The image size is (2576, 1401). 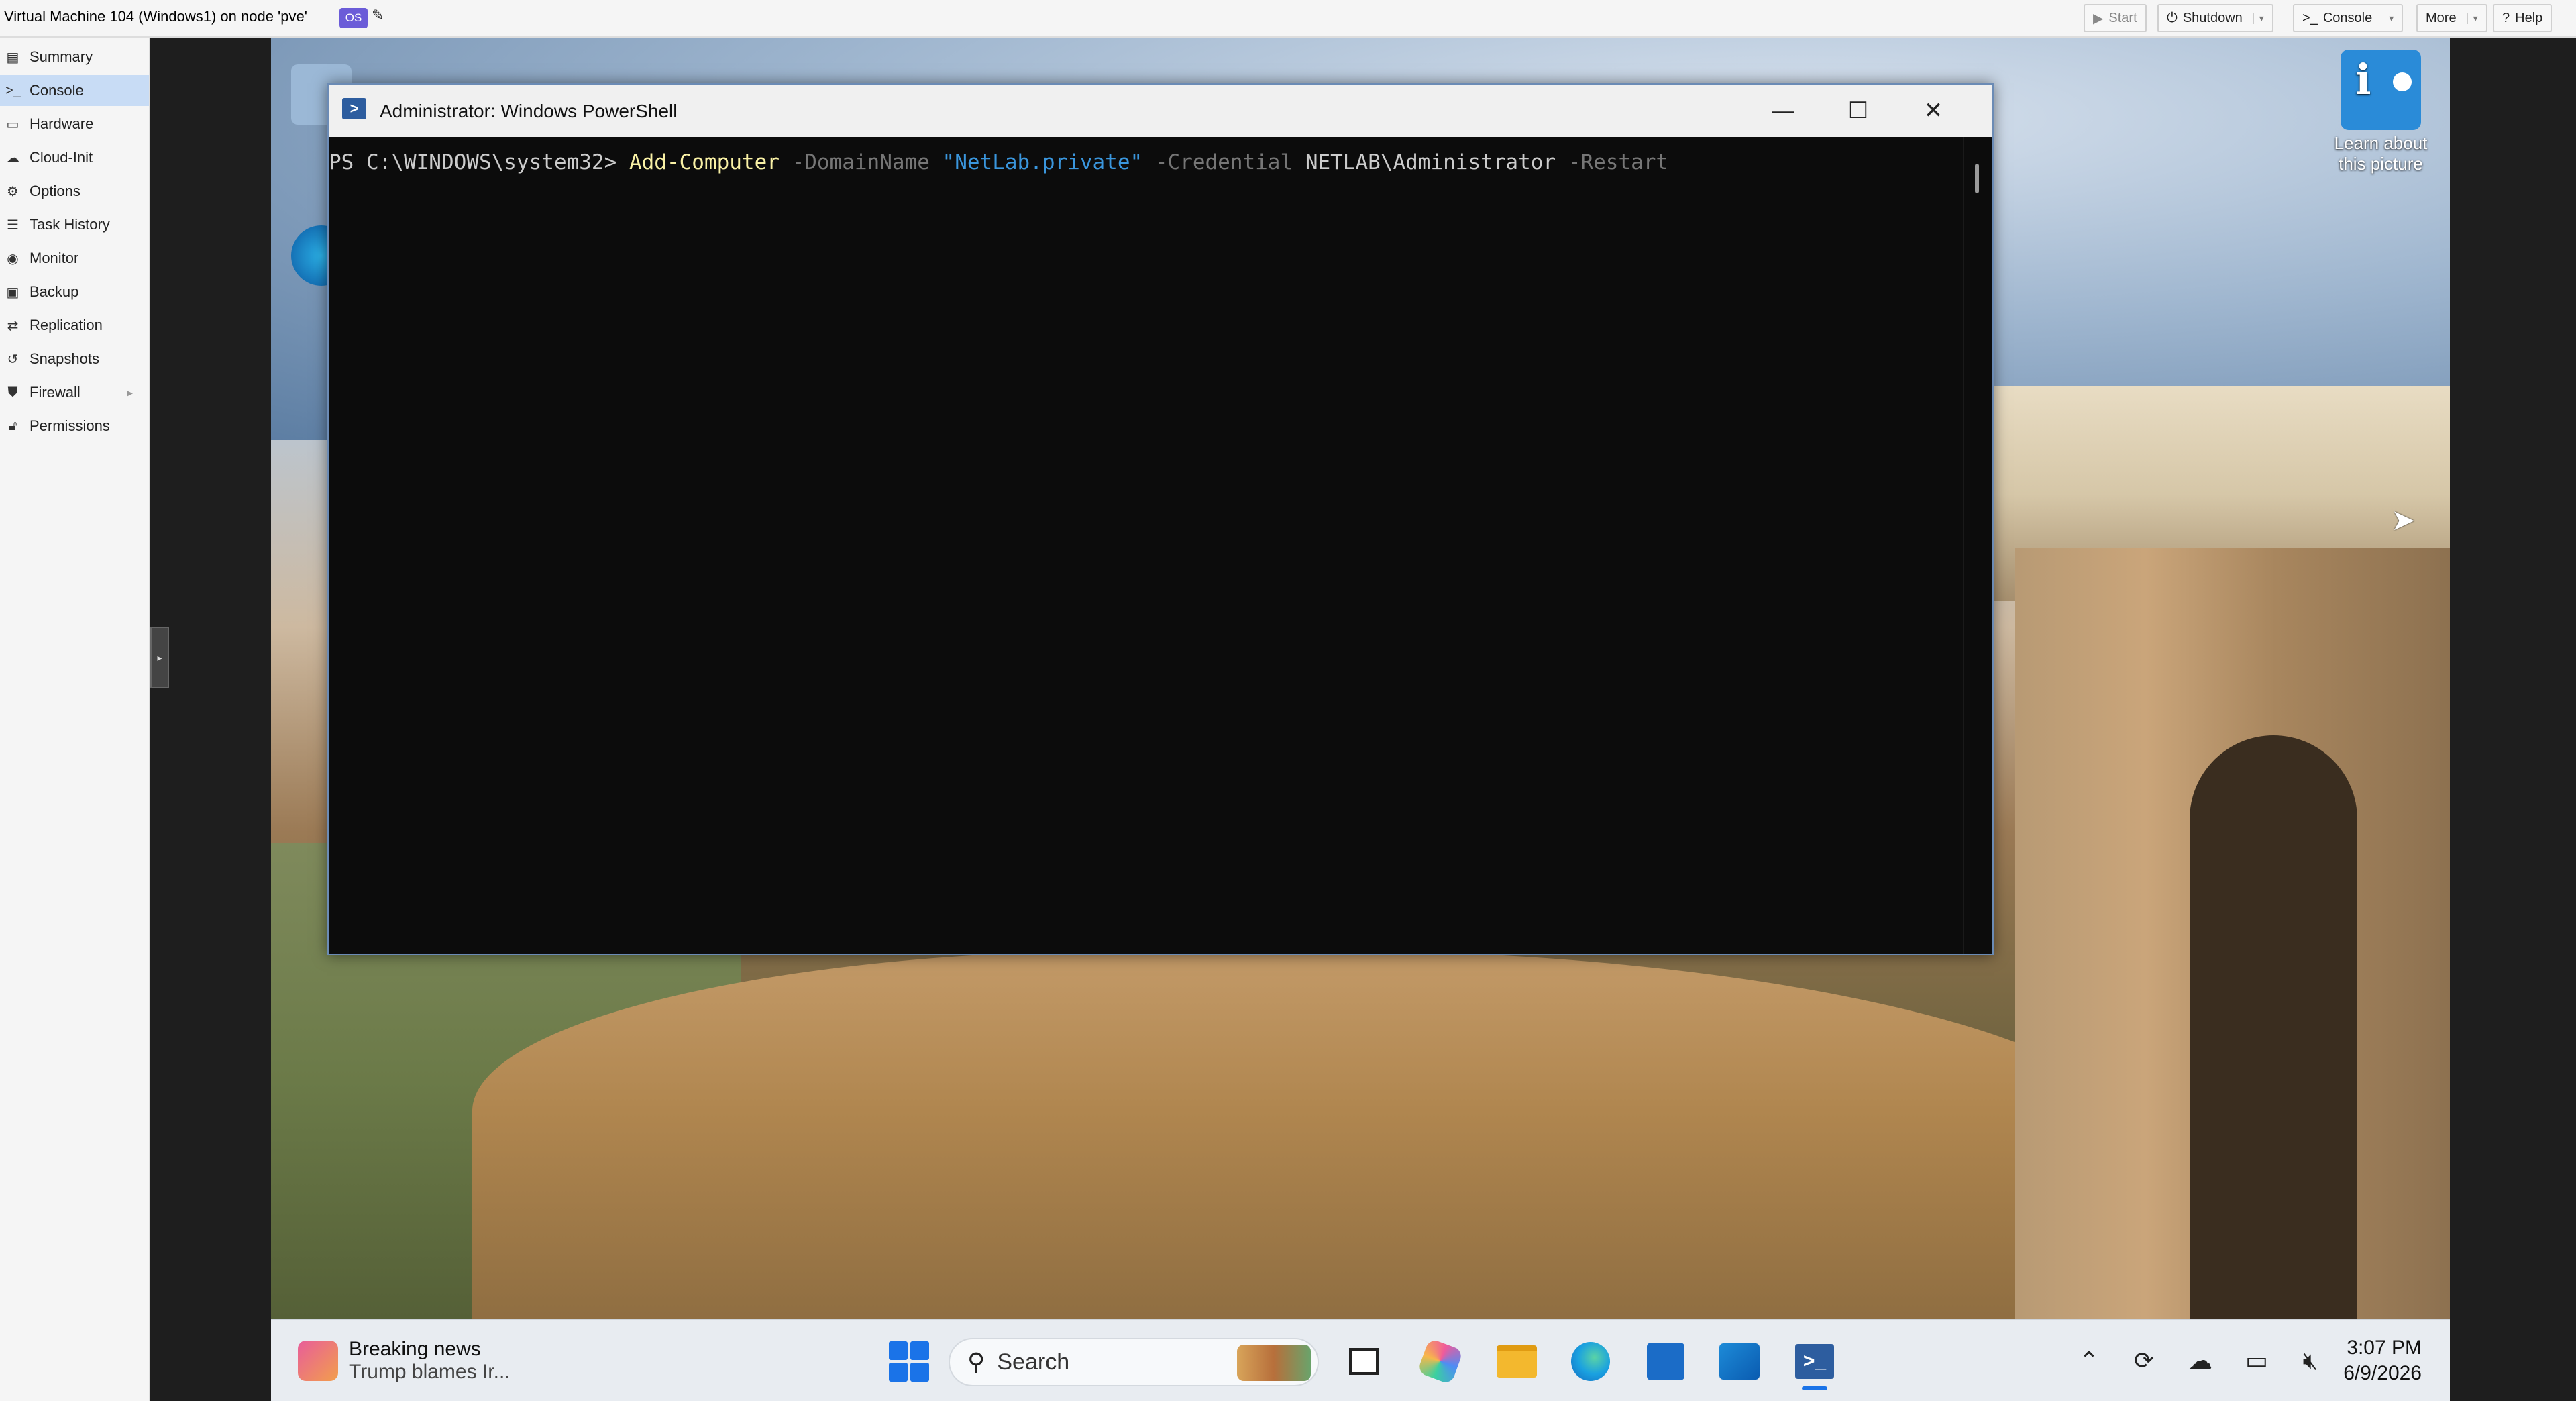 I want to click on store-button, so click(x=1665, y=1361).